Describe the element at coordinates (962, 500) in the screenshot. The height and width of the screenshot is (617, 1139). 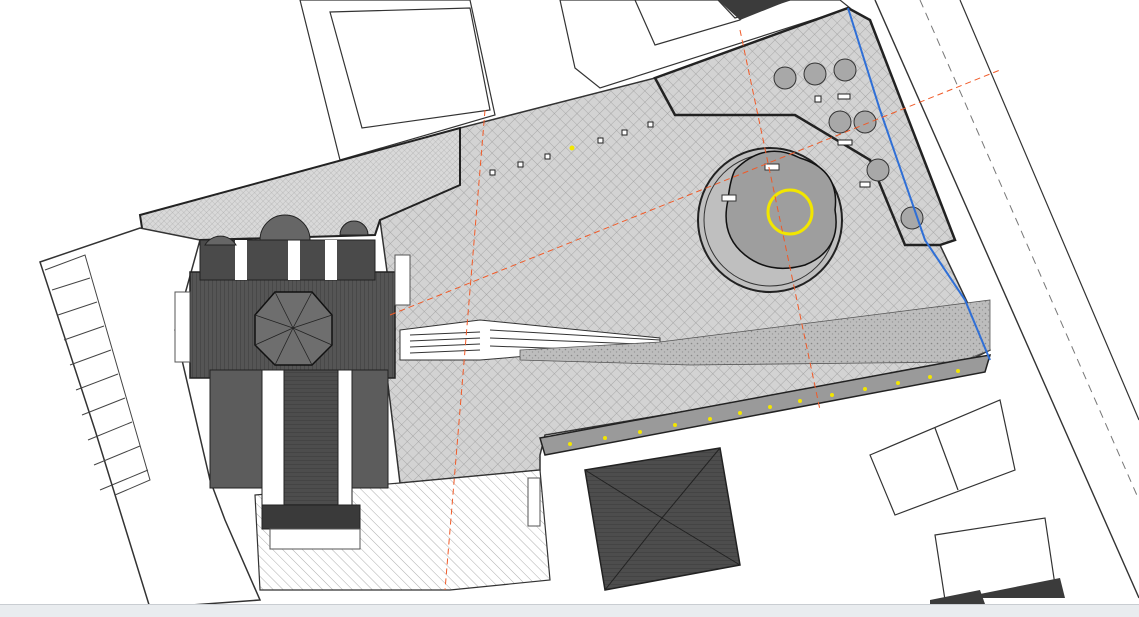
I see `buildings-lower-right` at that location.